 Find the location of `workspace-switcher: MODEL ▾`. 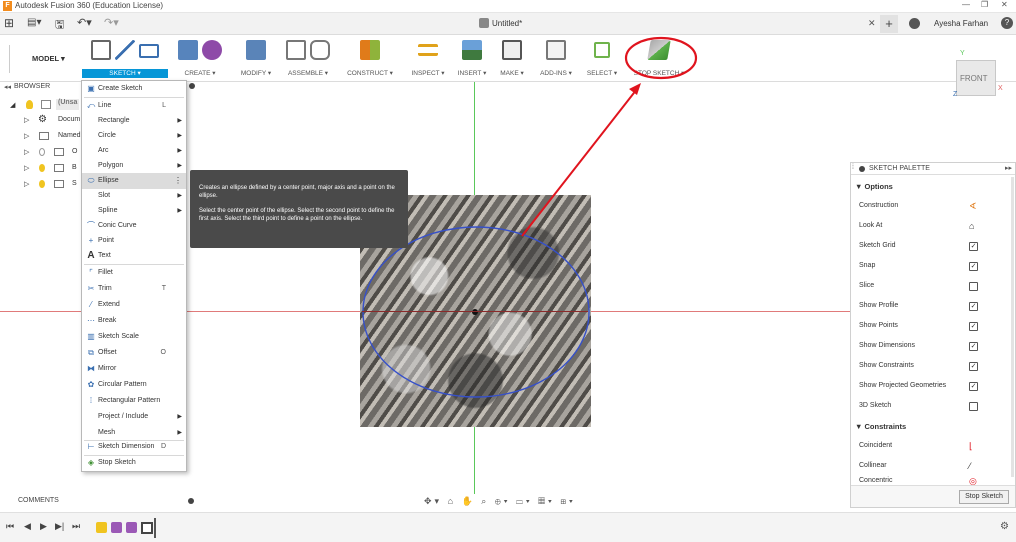

workspace-switcher: MODEL ▾ is located at coordinates (48, 58).